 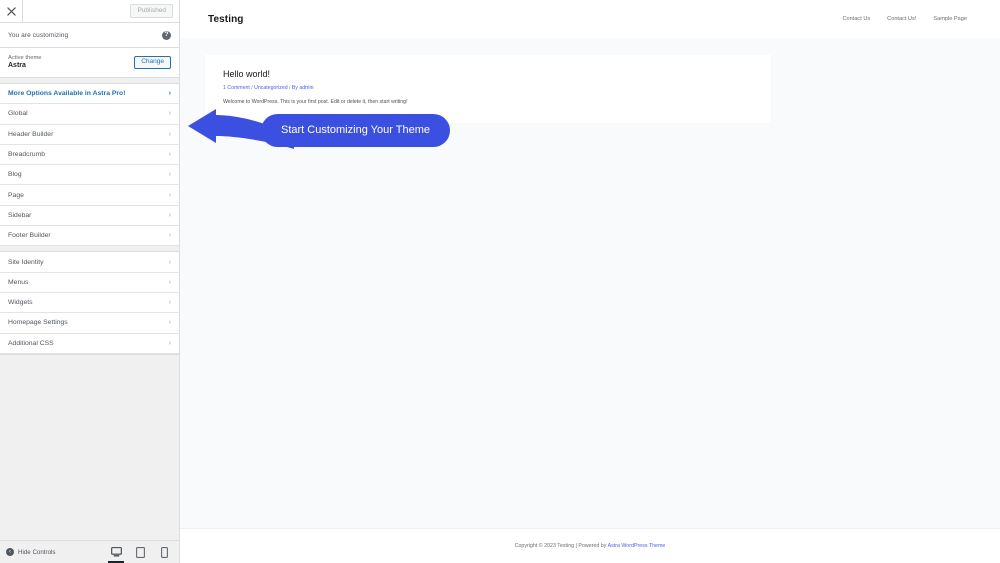 What do you see at coordinates (18, 114) in the screenshot?
I see `sidebar-item-label: Global` at bounding box center [18, 114].